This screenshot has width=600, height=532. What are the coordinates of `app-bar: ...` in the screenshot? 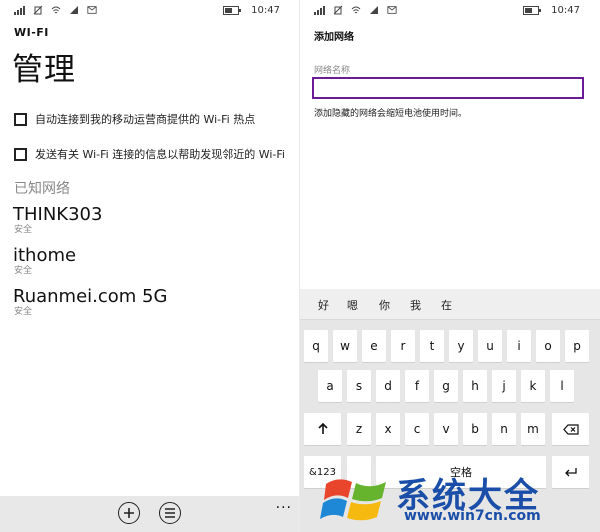 It's located at (150, 514).